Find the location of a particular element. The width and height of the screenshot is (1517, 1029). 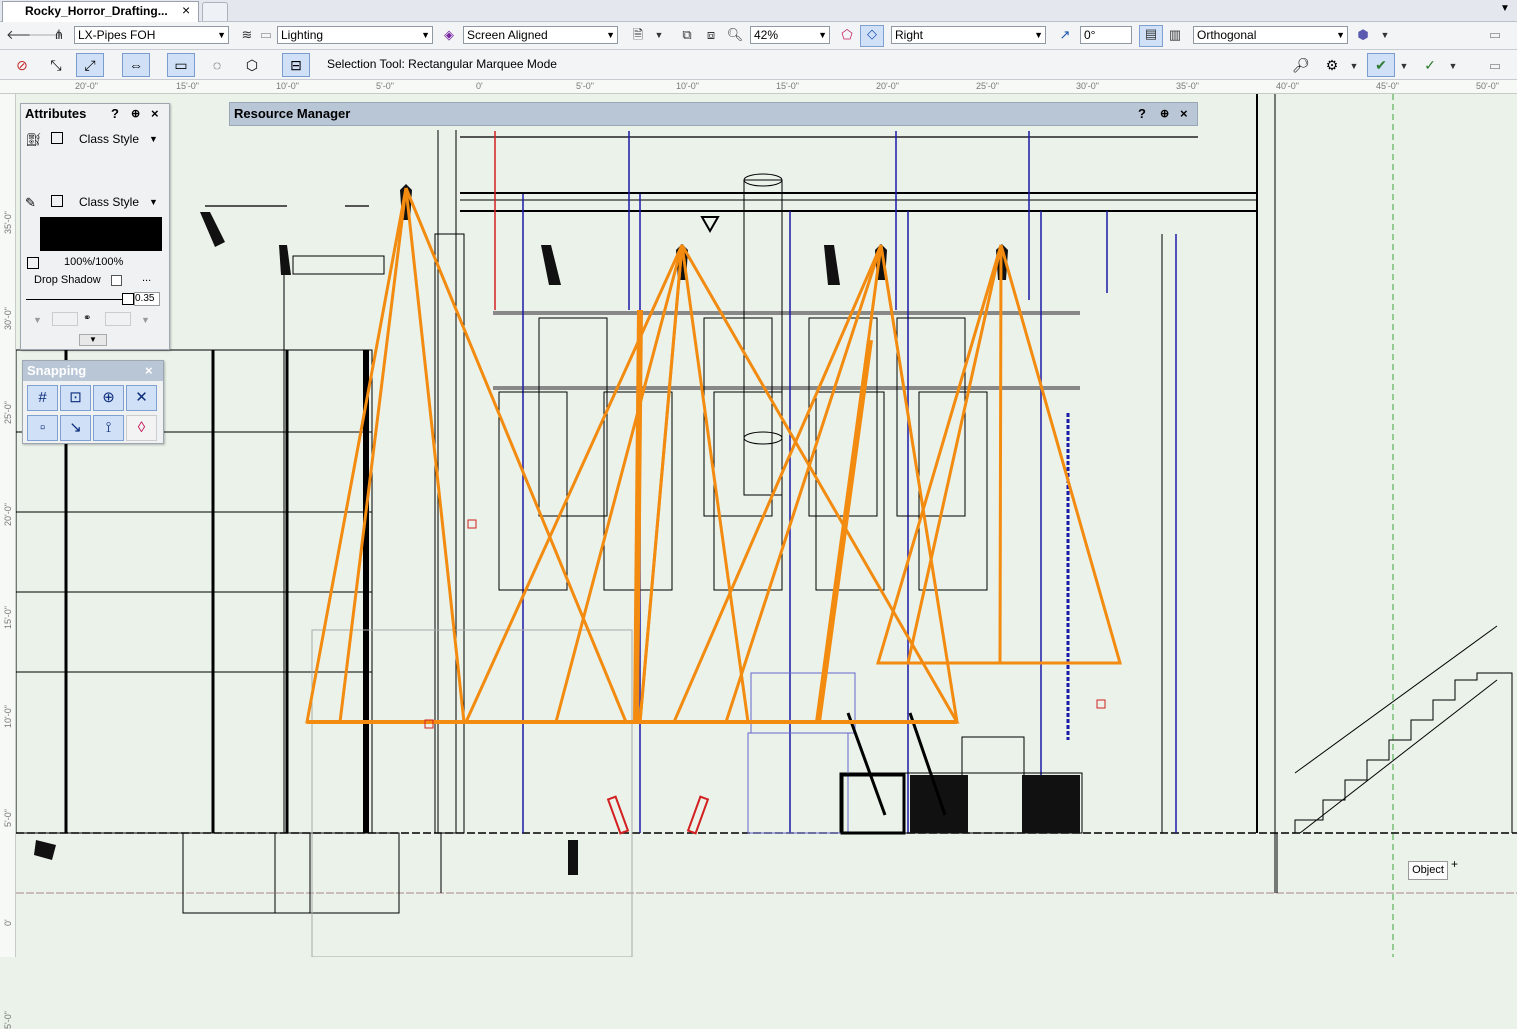

fill-style-value: Class Style is located at coordinates (109, 139).